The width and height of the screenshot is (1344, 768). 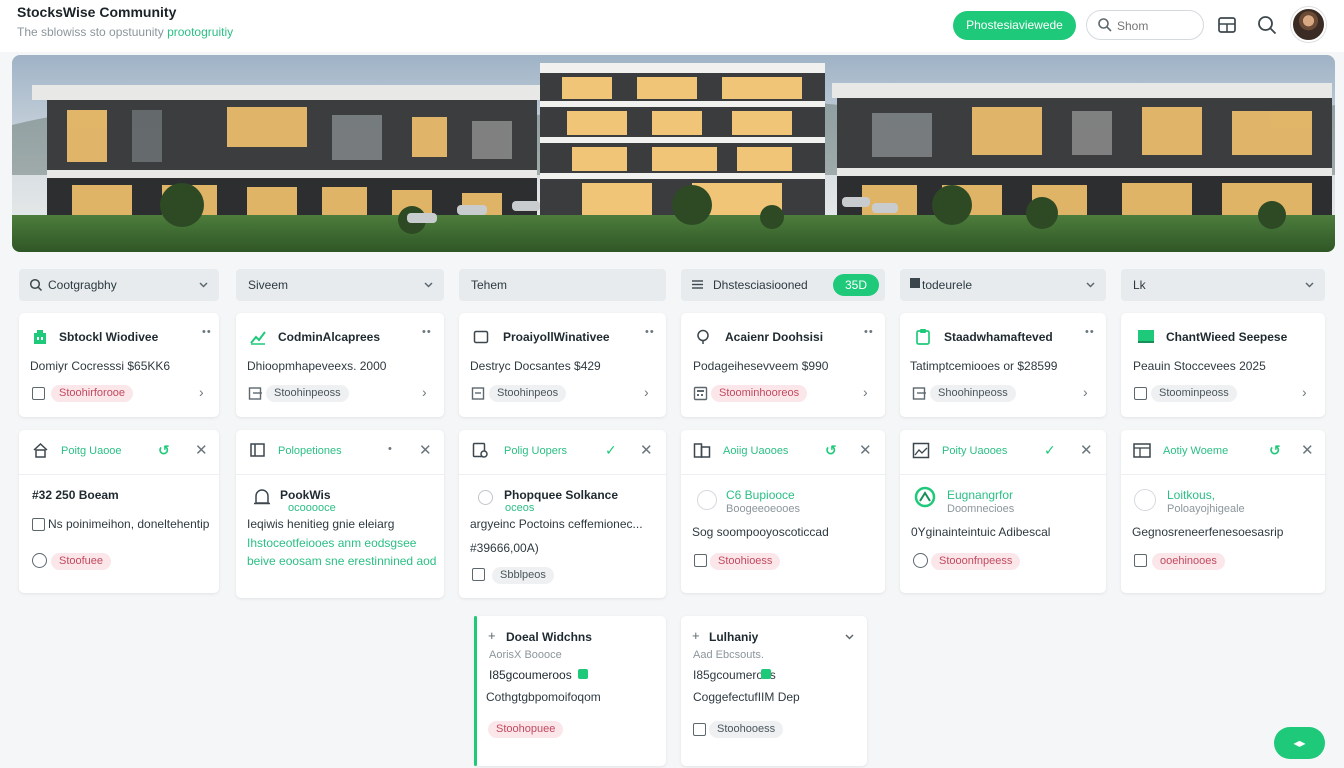 What do you see at coordinates (1142, 450) in the screenshot?
I see `table-icon` at bounding box center [1142, 450].